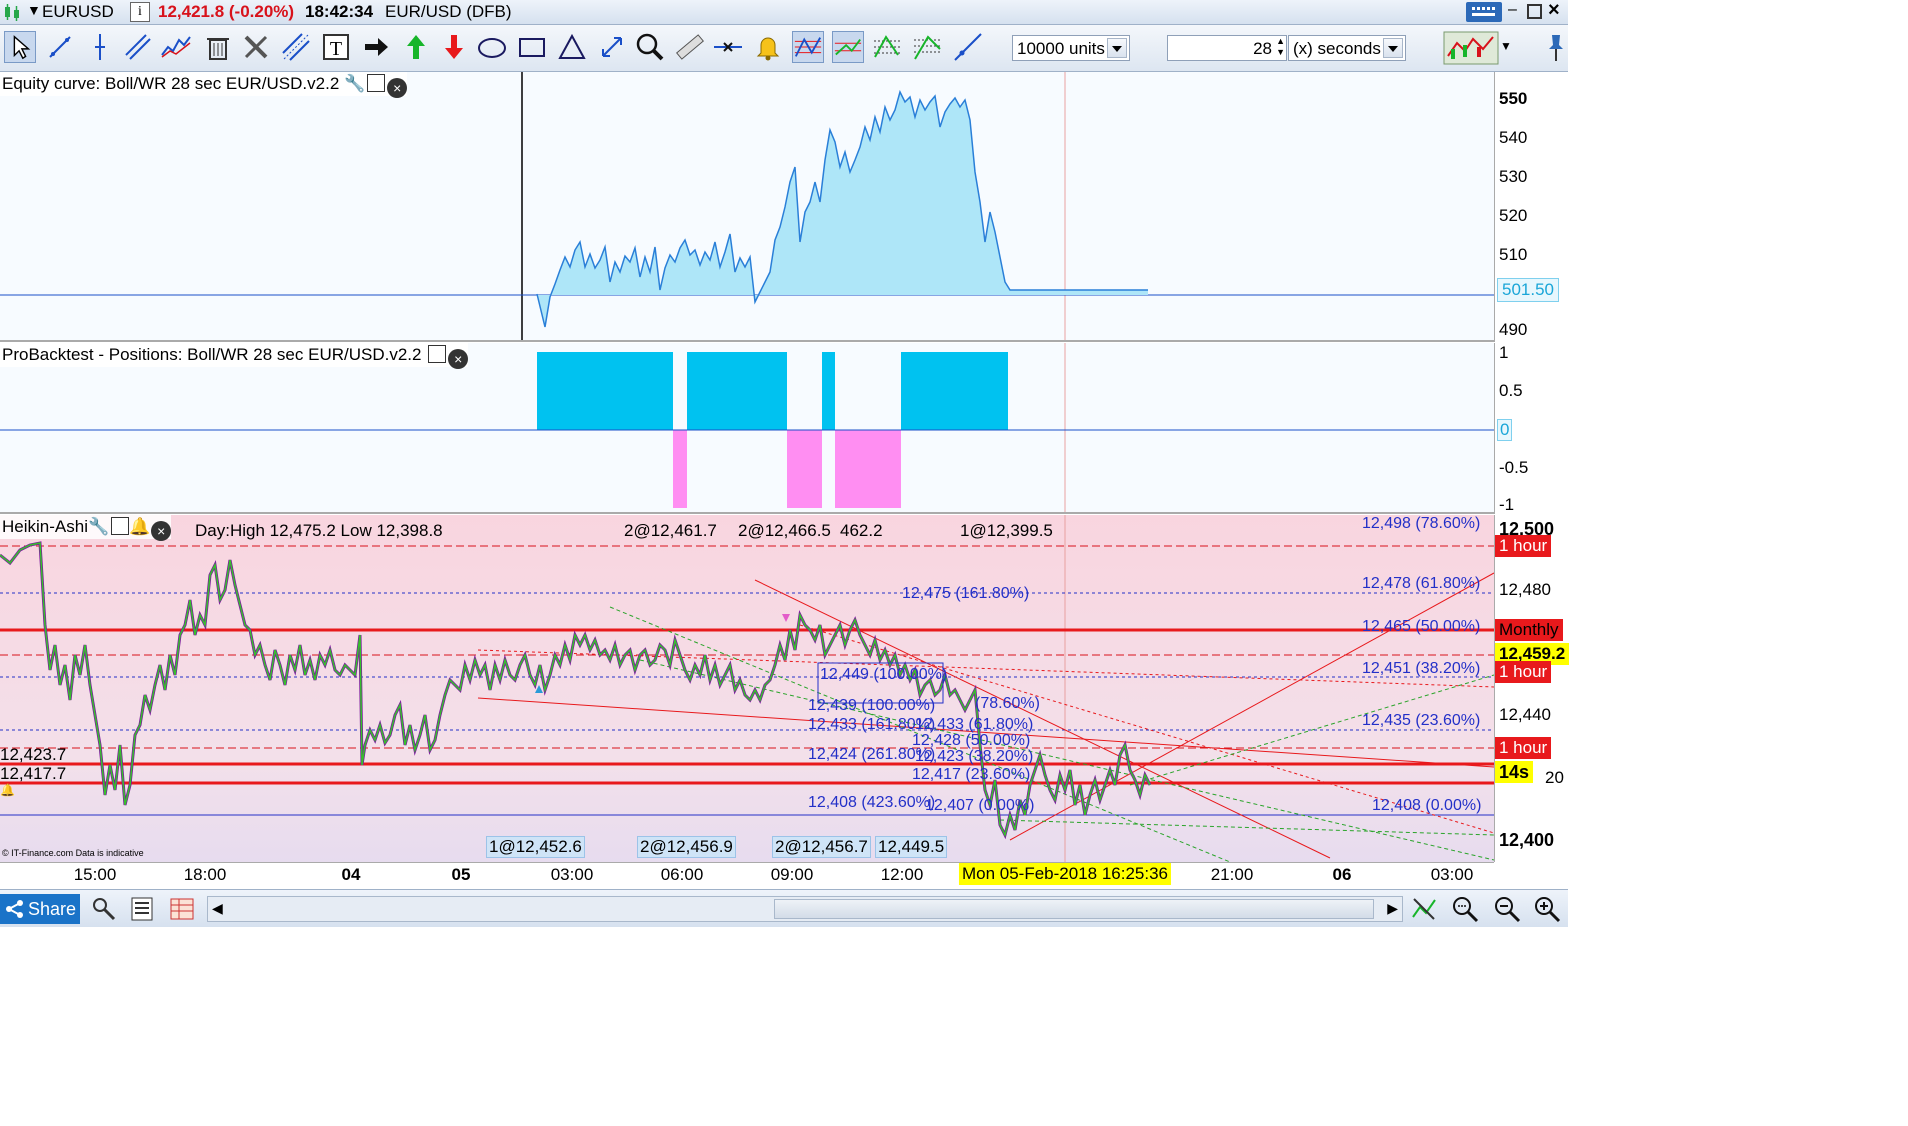 This screenshot has height=1126, width=1908. Describe the element at coordinates (1514, 467) in the screenshot. I see `axis-tick: -0.5` at that location.